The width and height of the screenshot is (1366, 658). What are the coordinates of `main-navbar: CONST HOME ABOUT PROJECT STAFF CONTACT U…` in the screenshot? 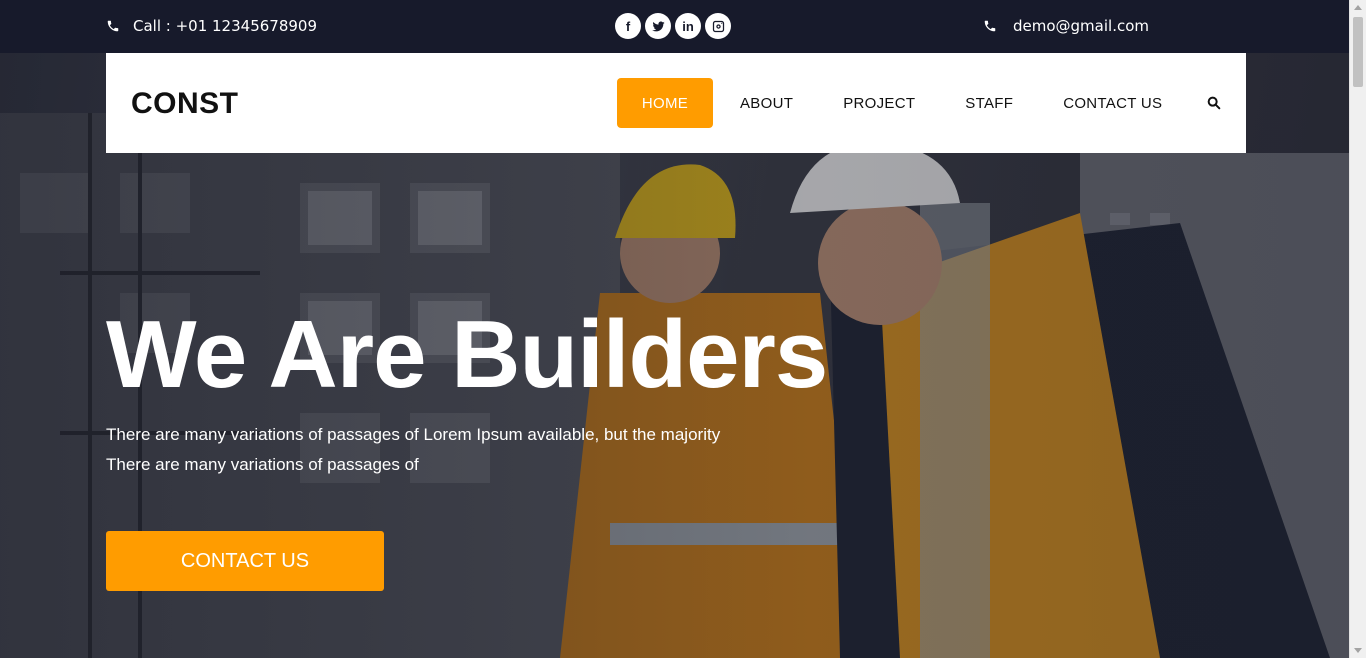 It's located at (676, 103).